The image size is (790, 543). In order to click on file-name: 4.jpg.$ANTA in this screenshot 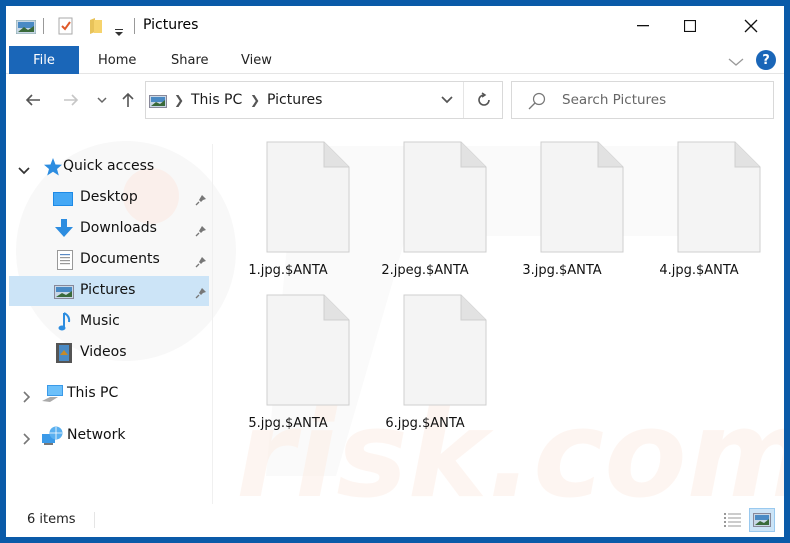, I will do `click(699, 270)`.